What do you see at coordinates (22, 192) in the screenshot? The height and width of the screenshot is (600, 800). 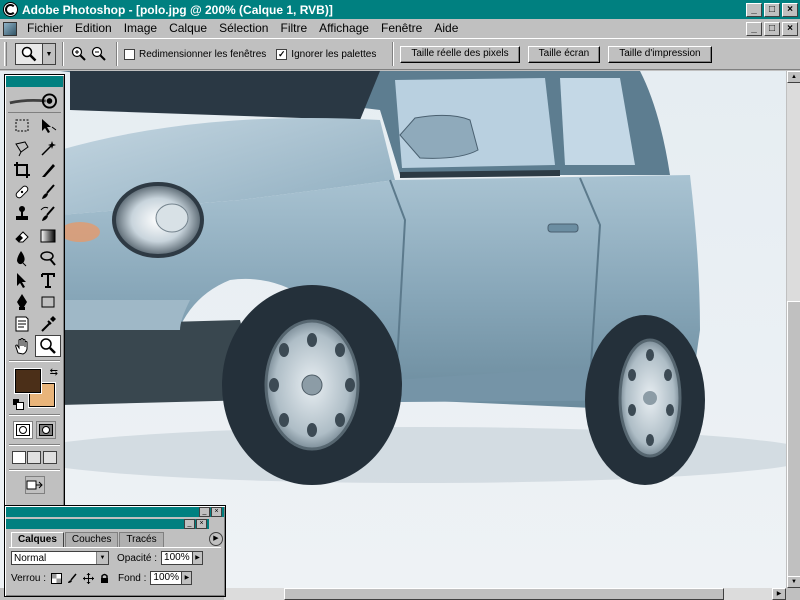 I see `healing-brush-tool` at bounding box center [22, 192].